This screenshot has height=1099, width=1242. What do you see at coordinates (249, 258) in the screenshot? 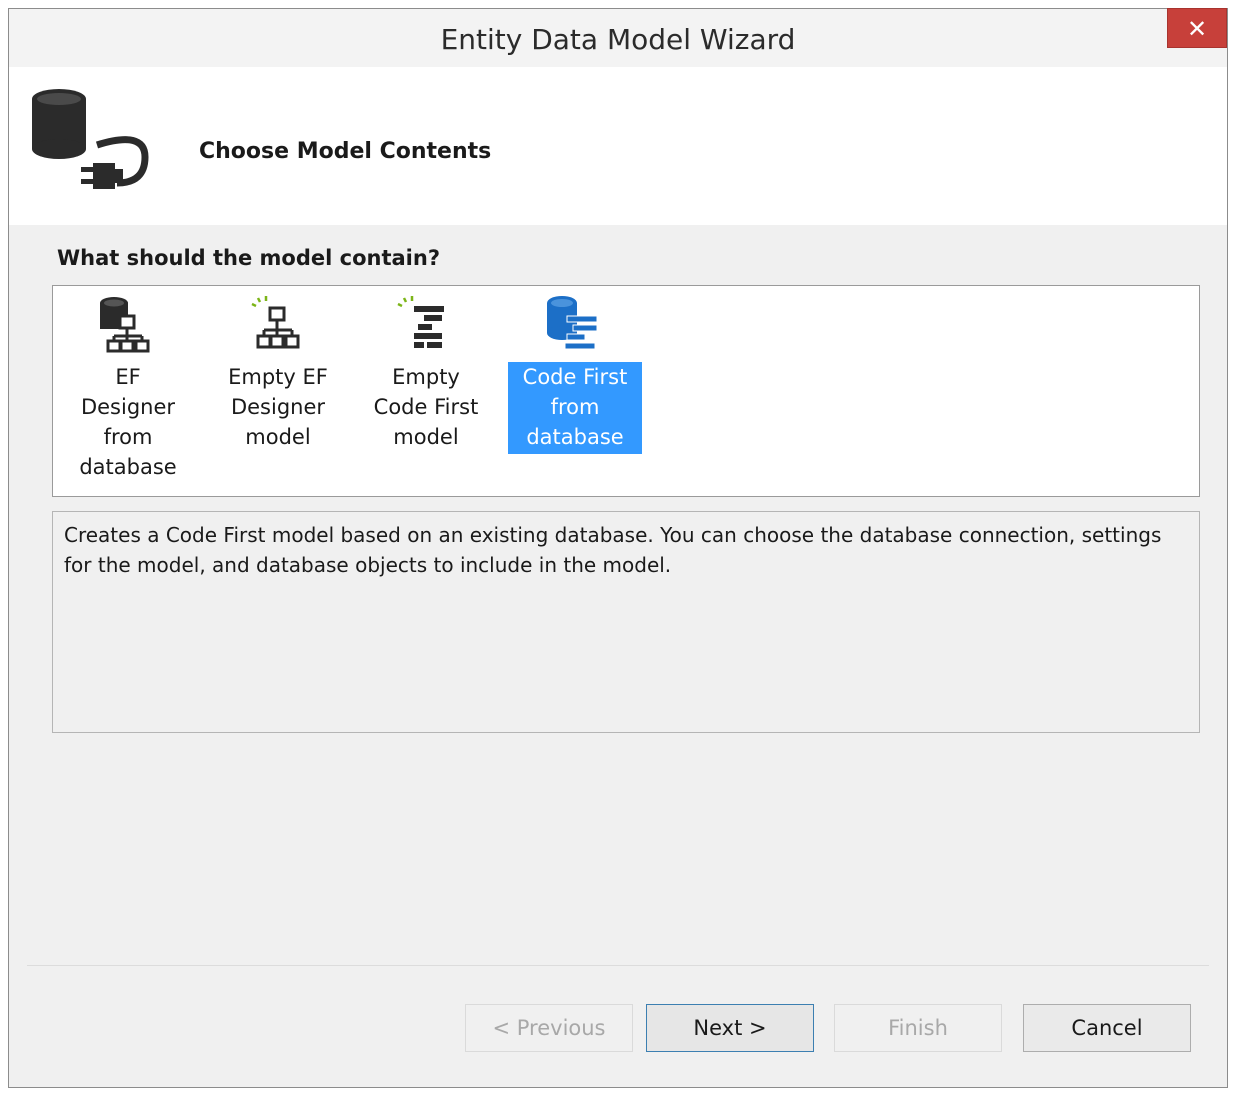
I see `model-contents-question: What should the model contain?` at bounding box center [249, 258].